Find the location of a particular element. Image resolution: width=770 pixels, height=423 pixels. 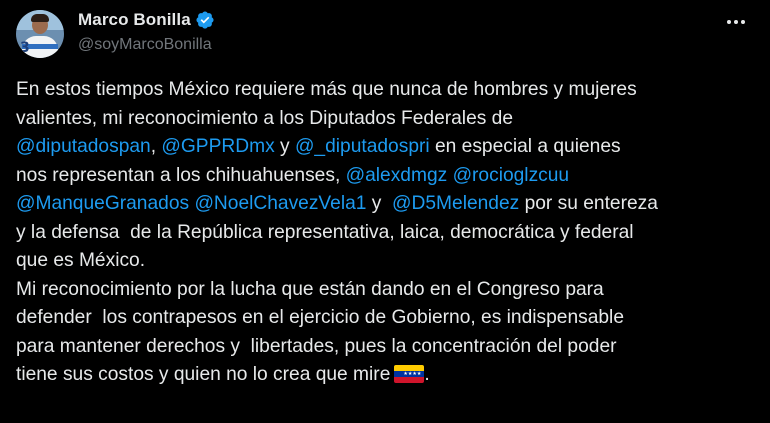

tweet-text-segment: nos representan a los chihuahuenses, is located at coordinates (181, 175).